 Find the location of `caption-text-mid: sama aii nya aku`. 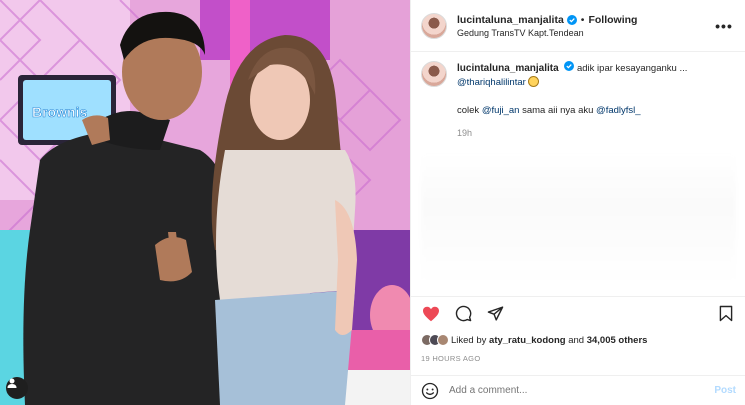

caption-text-mid: sama aii nya aku is located at coordinates (558, 110).